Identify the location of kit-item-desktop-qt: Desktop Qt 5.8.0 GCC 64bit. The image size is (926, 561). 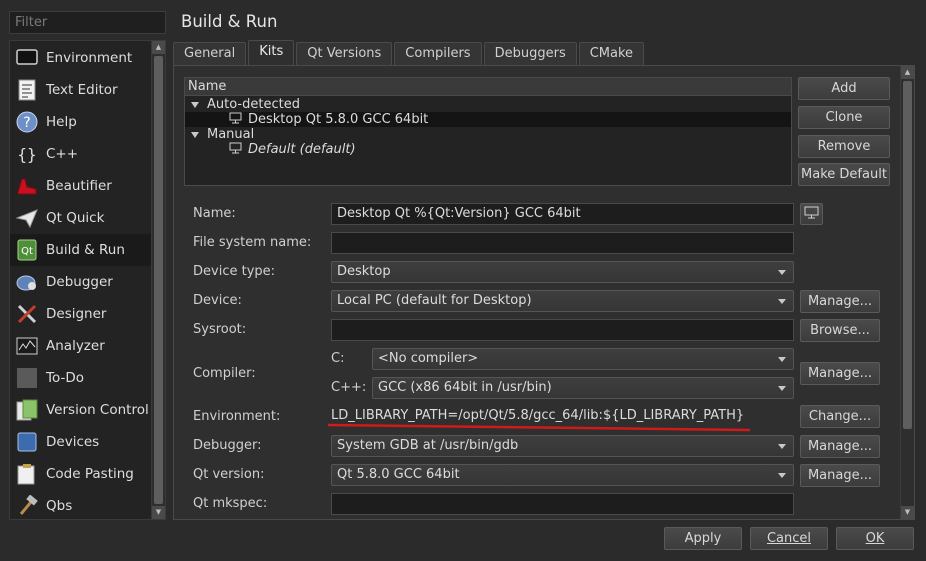
(488, 119).